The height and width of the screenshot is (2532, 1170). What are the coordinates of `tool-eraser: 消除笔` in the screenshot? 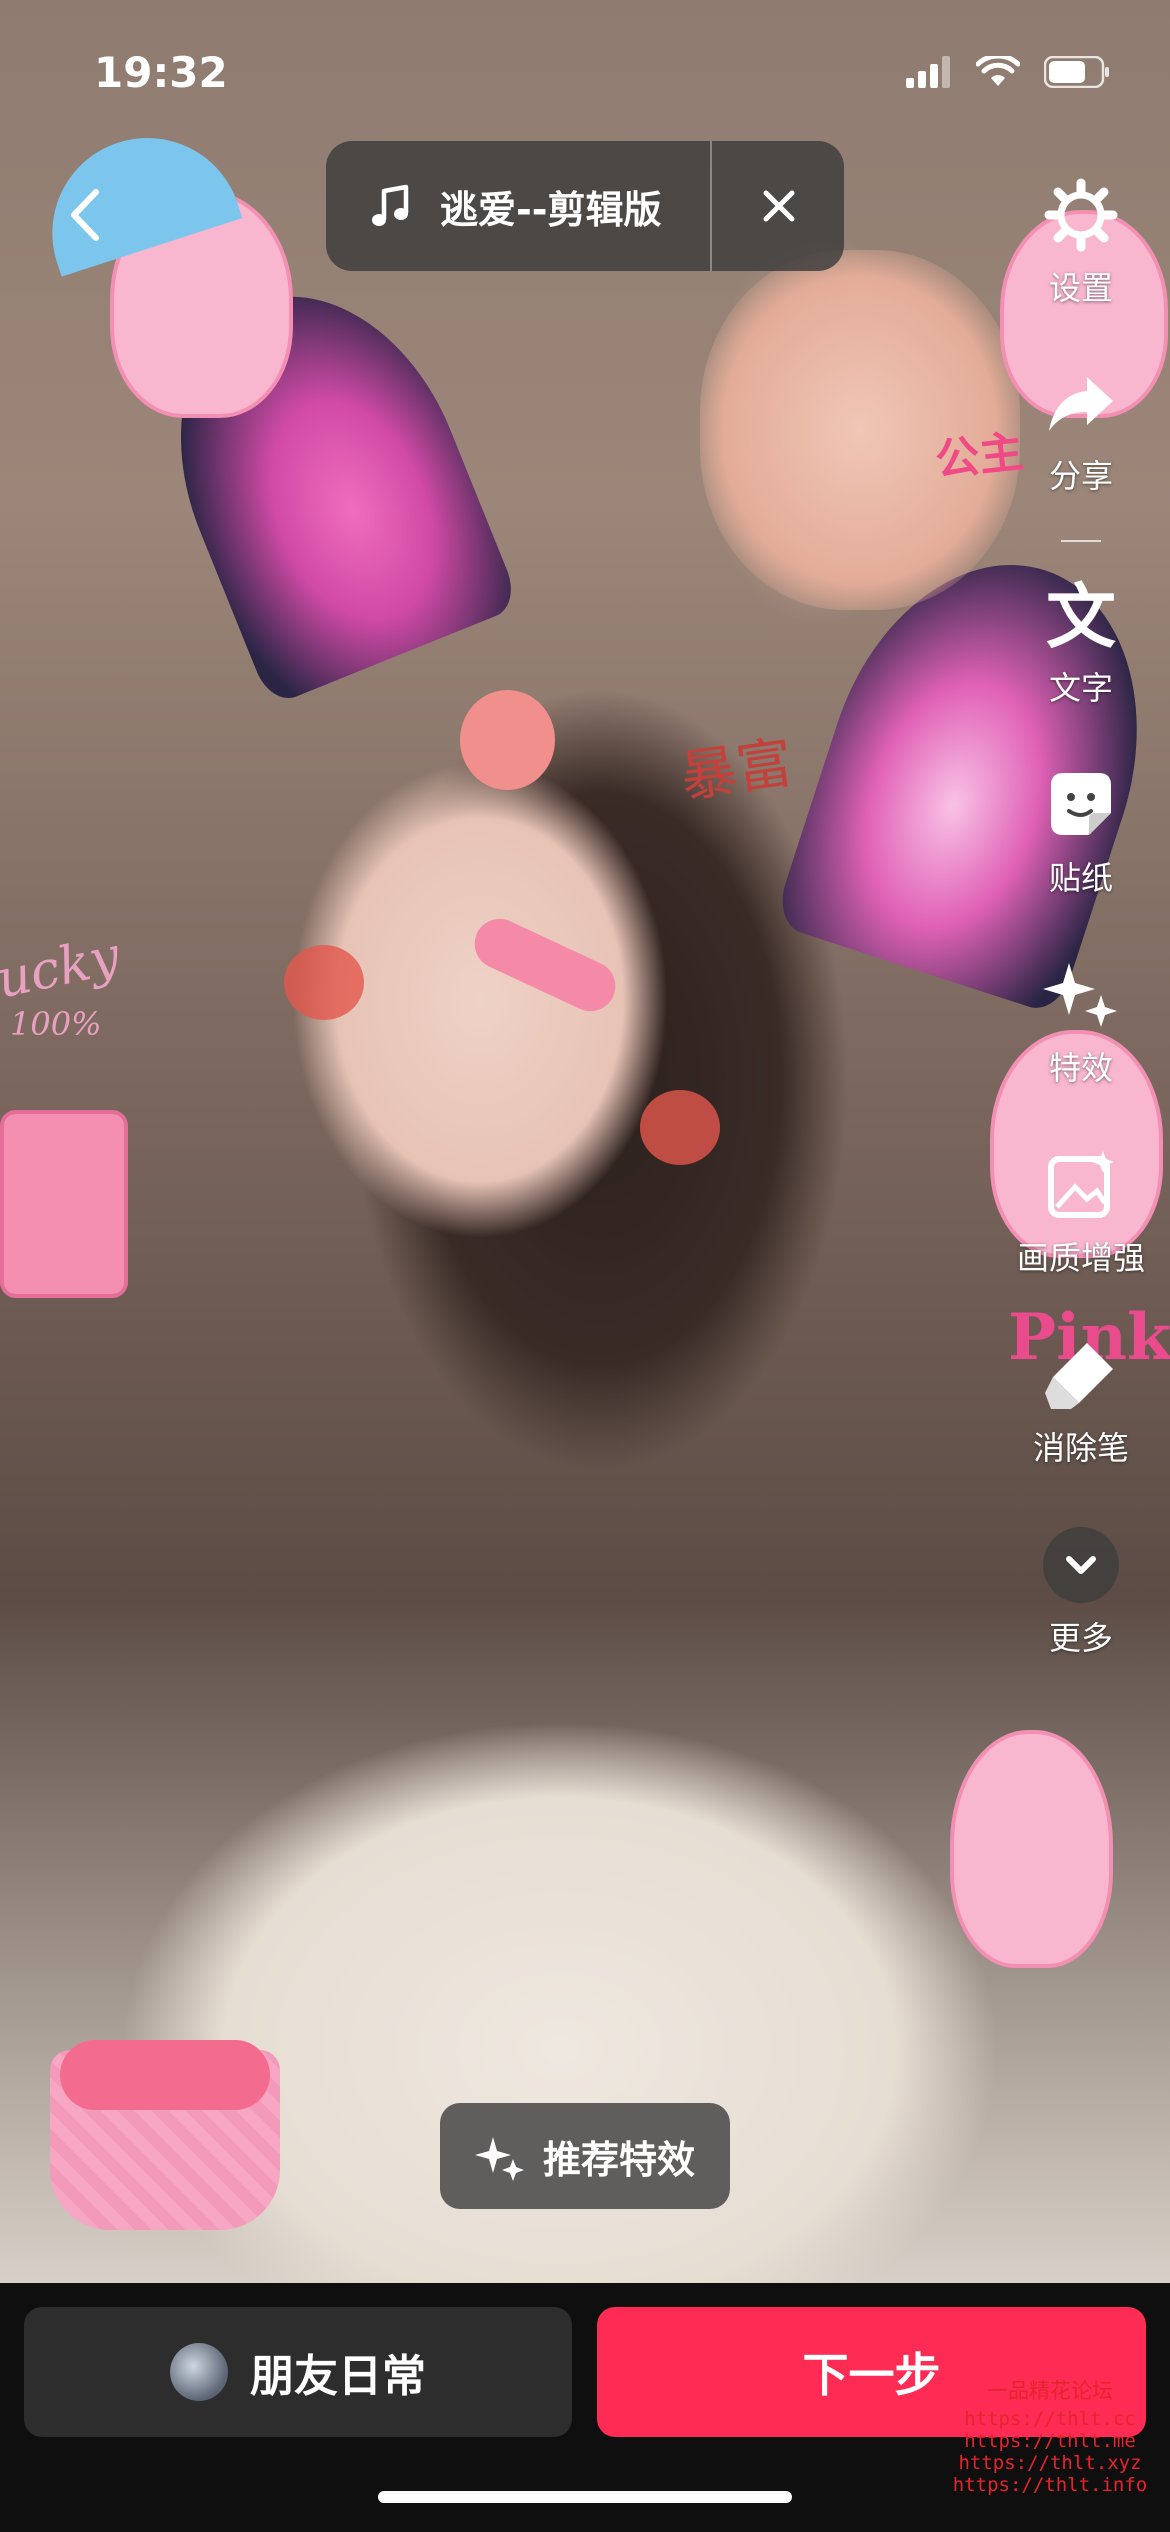 It's located at (1081, 1402).